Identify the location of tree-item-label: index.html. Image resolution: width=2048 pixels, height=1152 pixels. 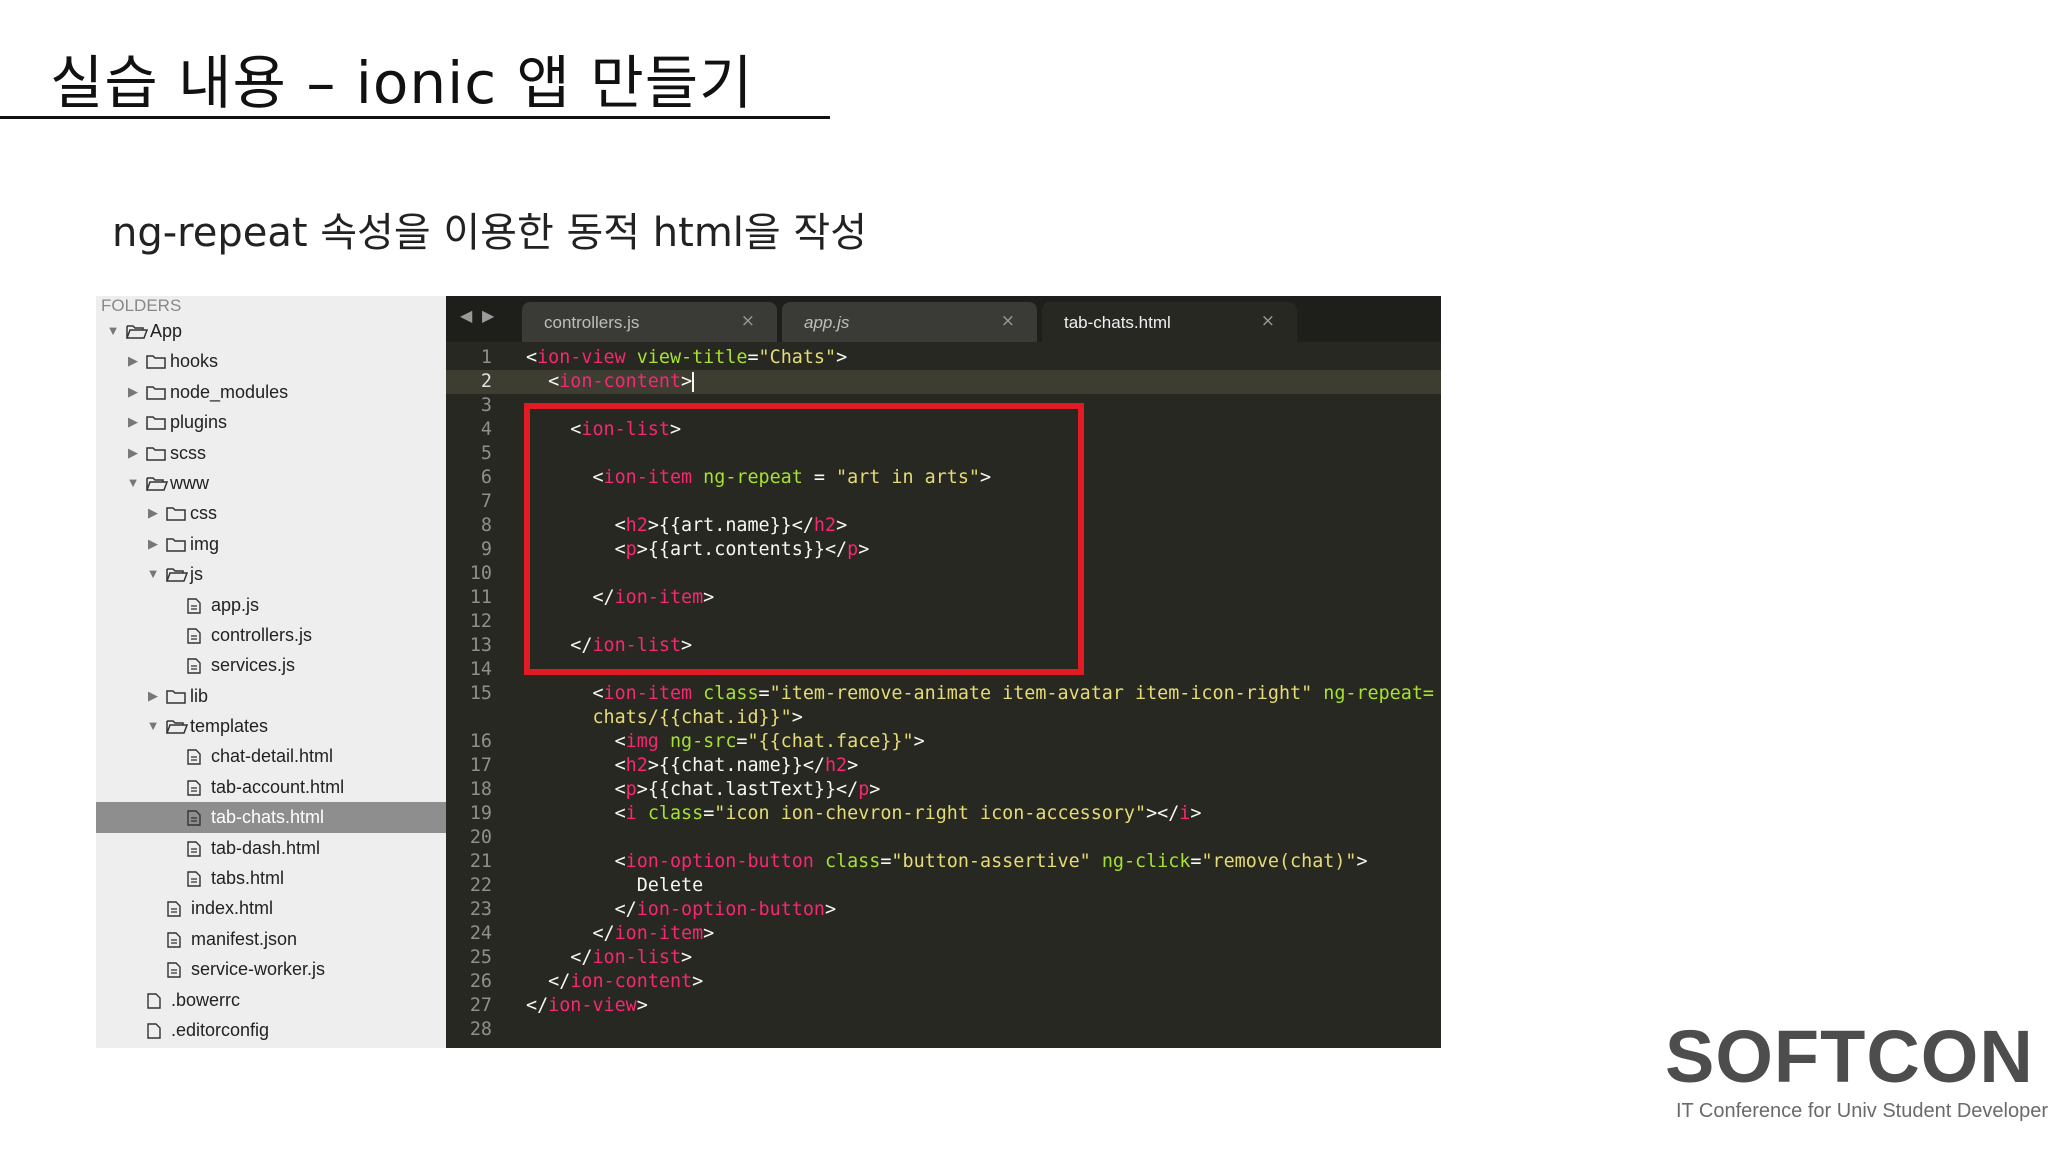
(232, 908).